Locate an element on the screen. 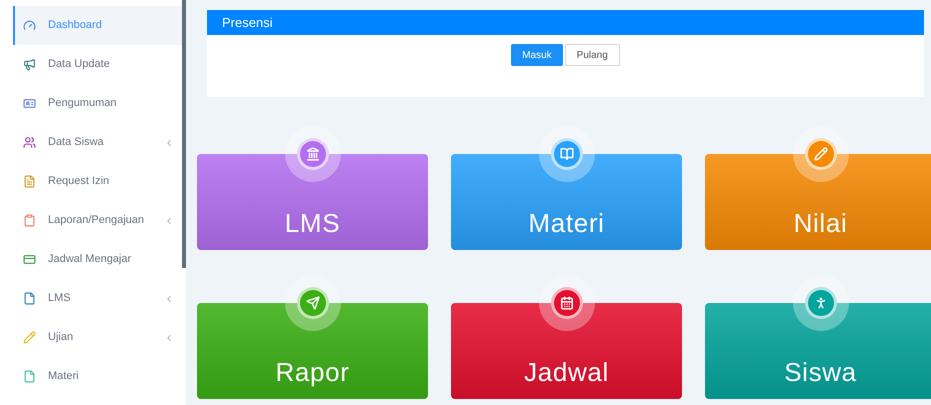 The height and width of the screenshot is (405, 931). sidebar-item: Laporan/Pengajuan is located at coordinates (97, 220).